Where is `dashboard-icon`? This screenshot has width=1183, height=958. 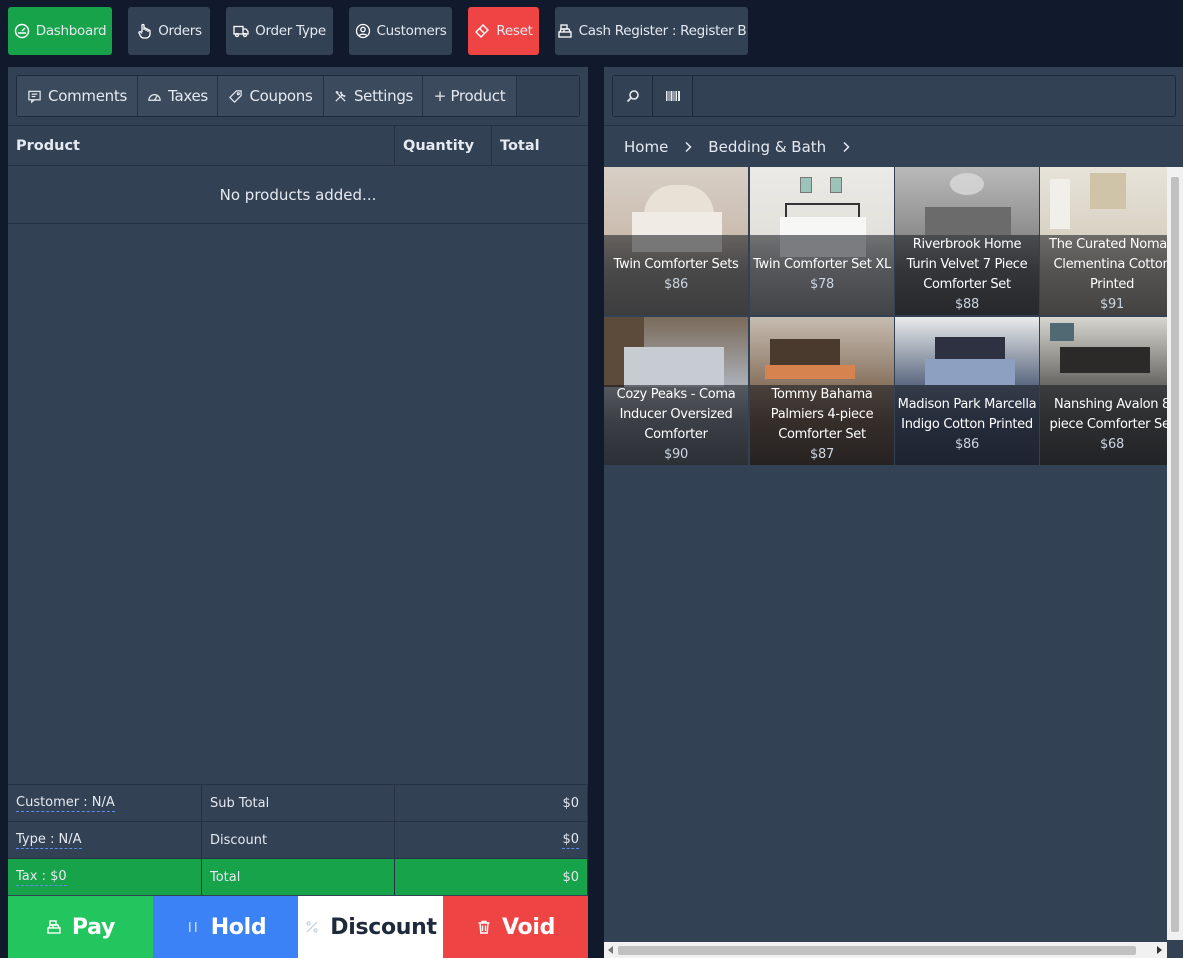 dashboard-icon is located at coordinates (21, 31).